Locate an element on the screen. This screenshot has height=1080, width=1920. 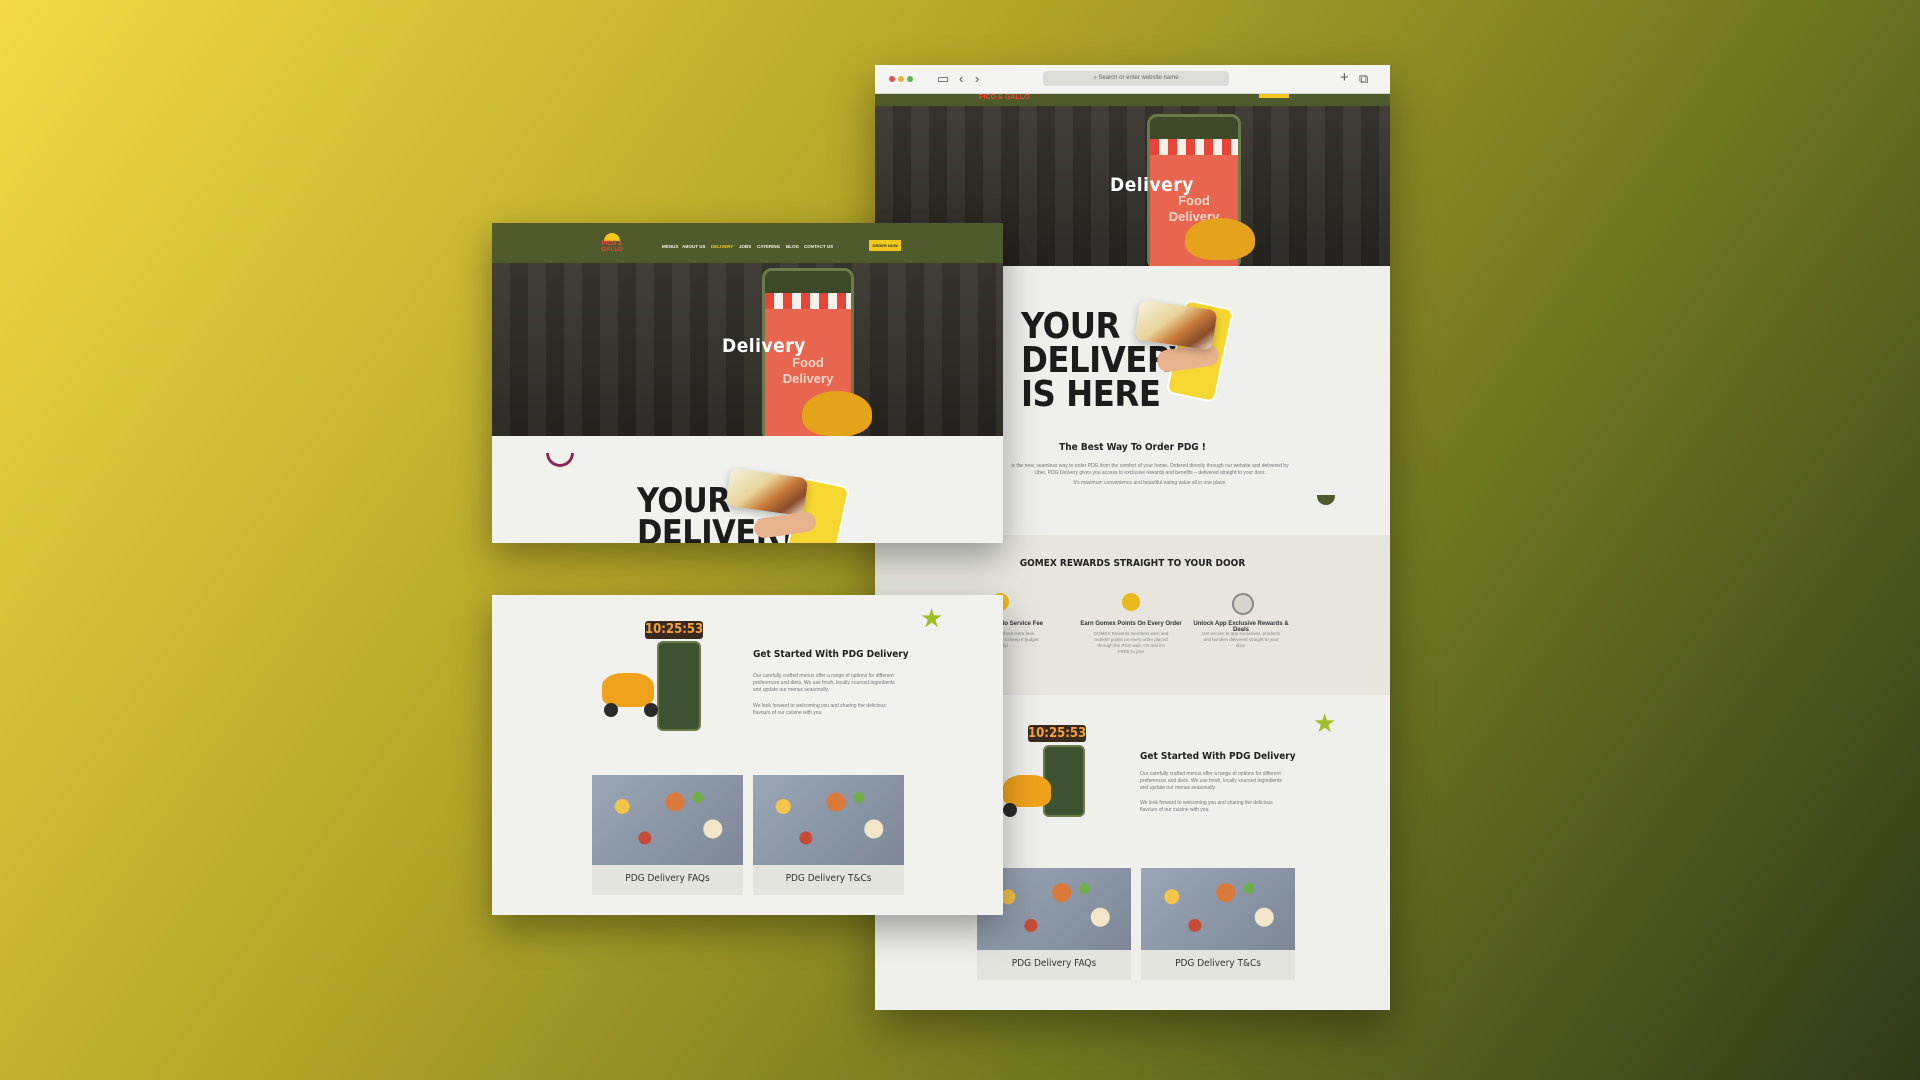
nav-contact-us: CONTACT US is located at coordinates (818, 246).